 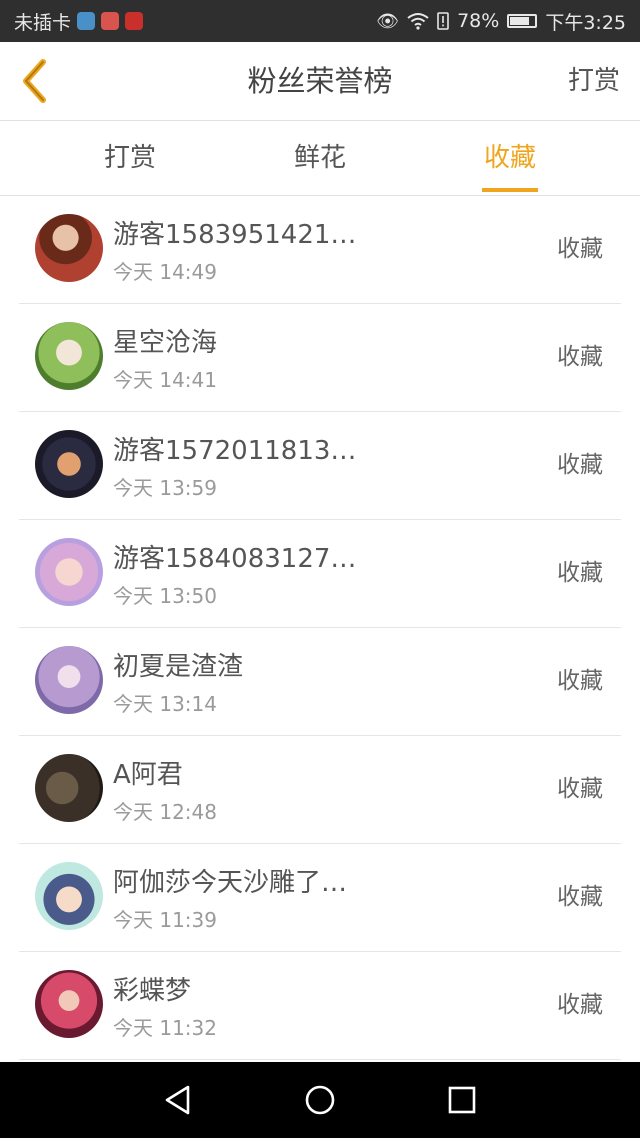 I want to click on list-item: 彩蝶梦 今天 11:32 收藏, so click(x=320, y=1006).